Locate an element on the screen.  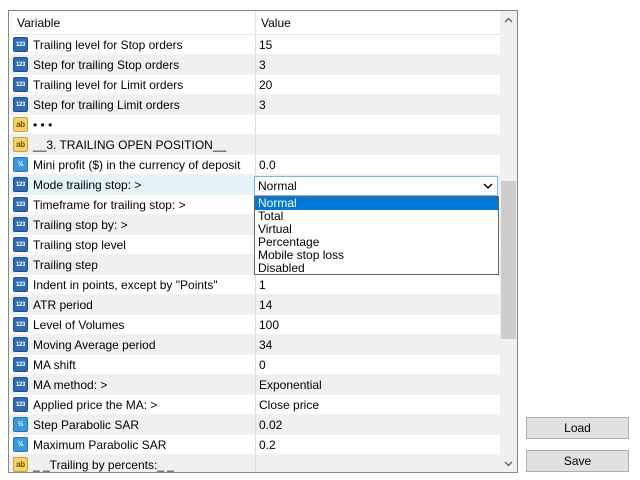
variable-label: Trailing level for Stop orders is located at coordinates (108, 44).